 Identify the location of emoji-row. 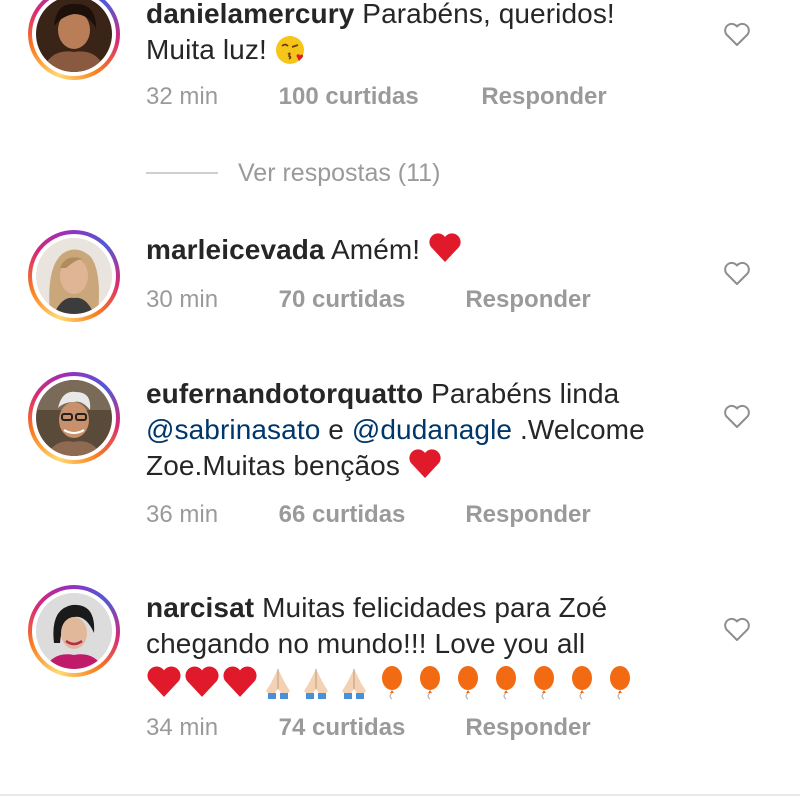
(426, 682).